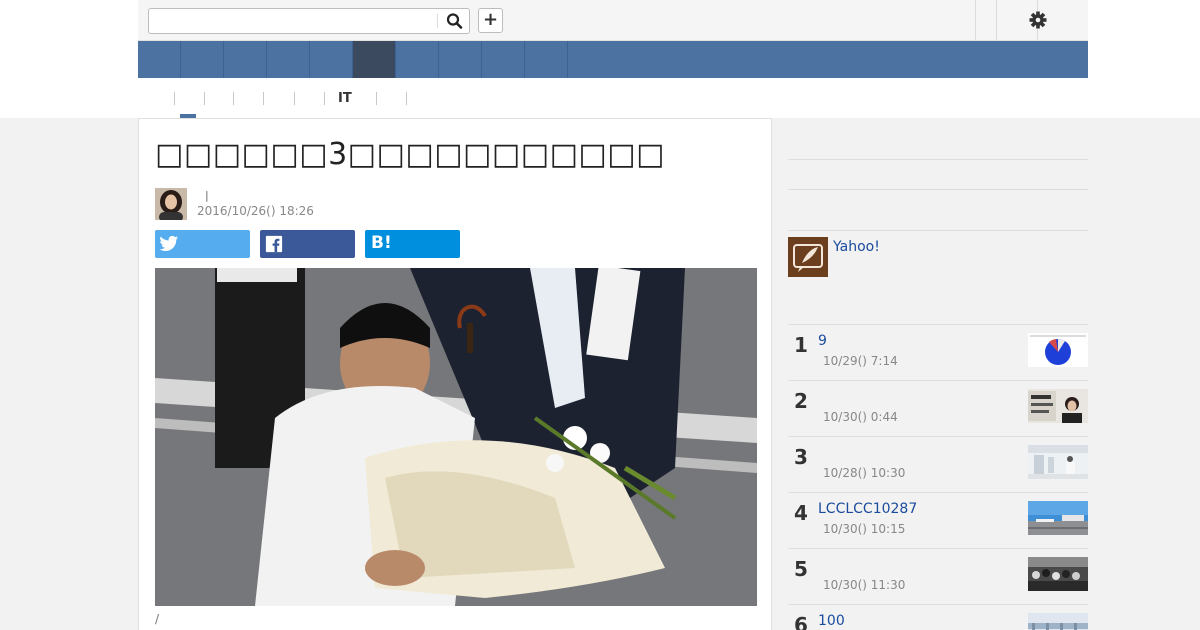 This screenshot has height=630, width=1200. I want to click on avatar-image, so click(171, 204).